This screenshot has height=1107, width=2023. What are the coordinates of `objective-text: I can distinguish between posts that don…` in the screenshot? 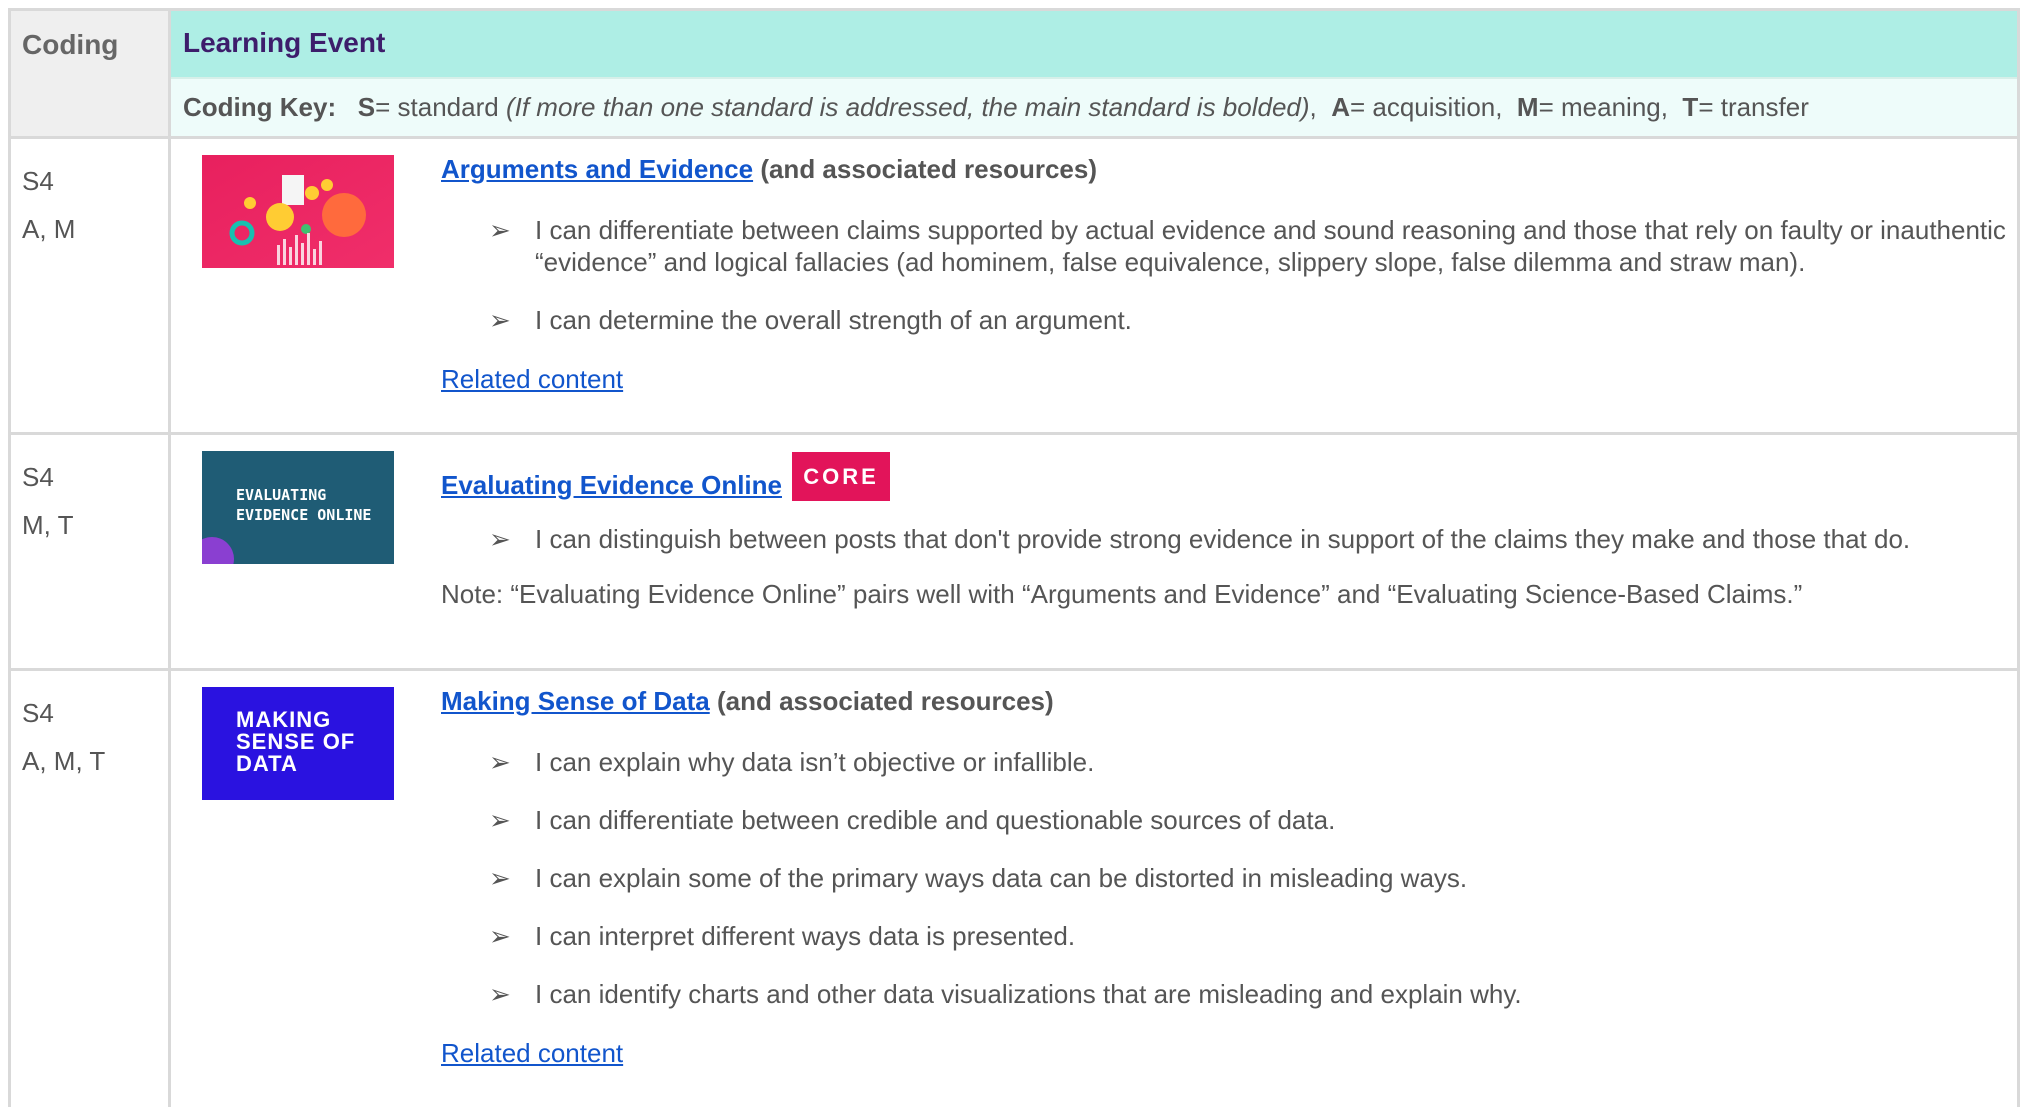 It's located at (1223, 539).